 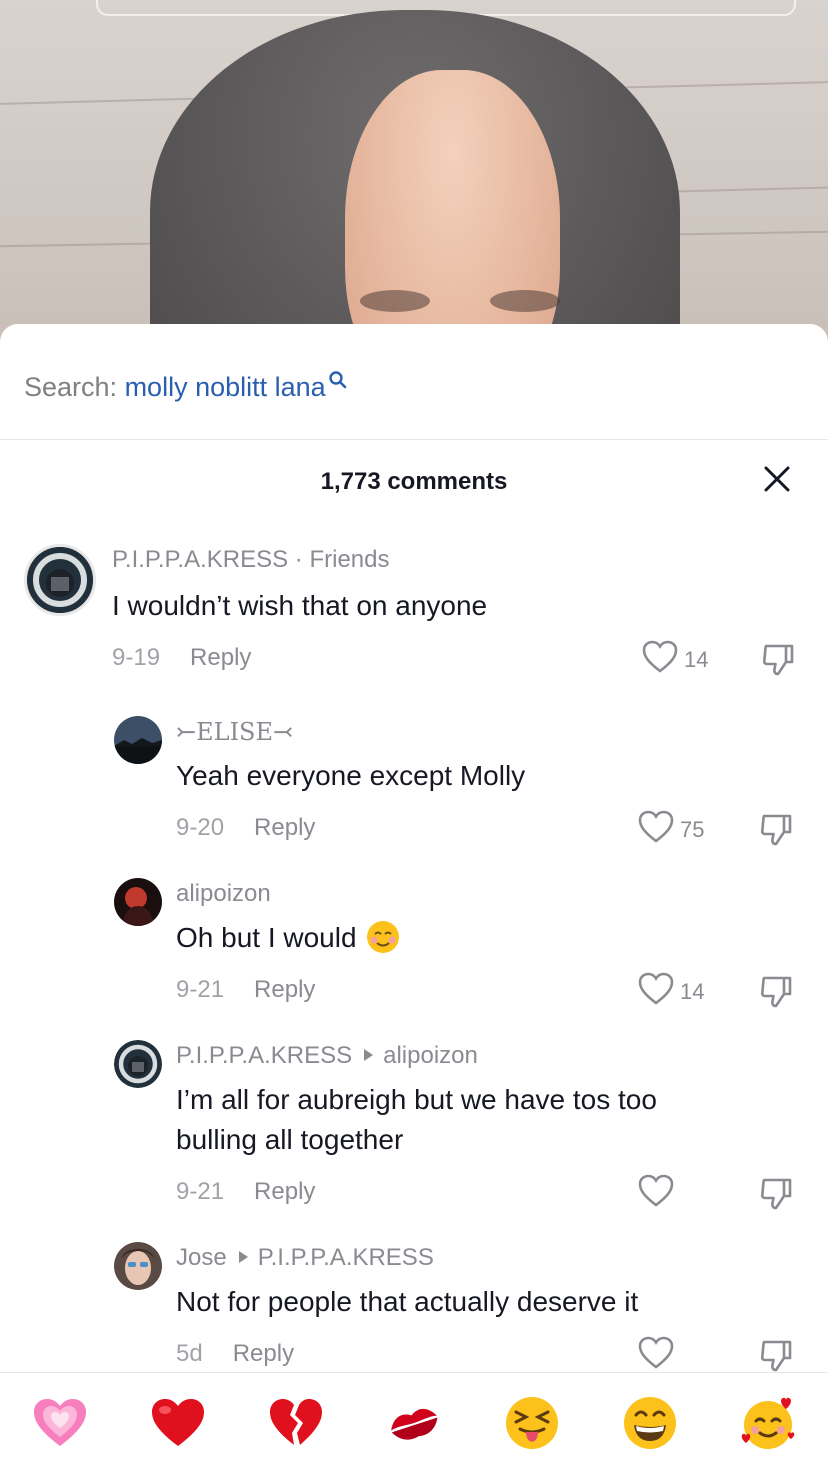 What do you see at coordinates (200, 827) in the screenshot?
I see `comment-date: 9-20` at bounding box center [200, 827].